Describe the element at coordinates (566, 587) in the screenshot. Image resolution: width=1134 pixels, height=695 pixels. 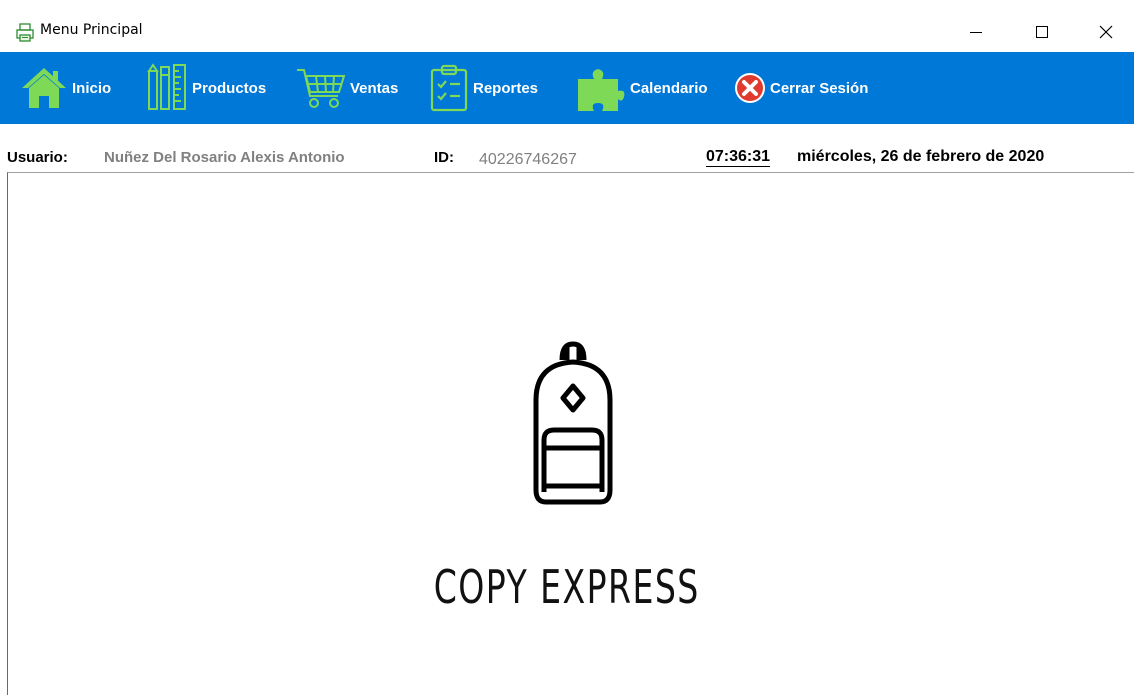
I see `brand-name: COPY EXPRESS` at that location.